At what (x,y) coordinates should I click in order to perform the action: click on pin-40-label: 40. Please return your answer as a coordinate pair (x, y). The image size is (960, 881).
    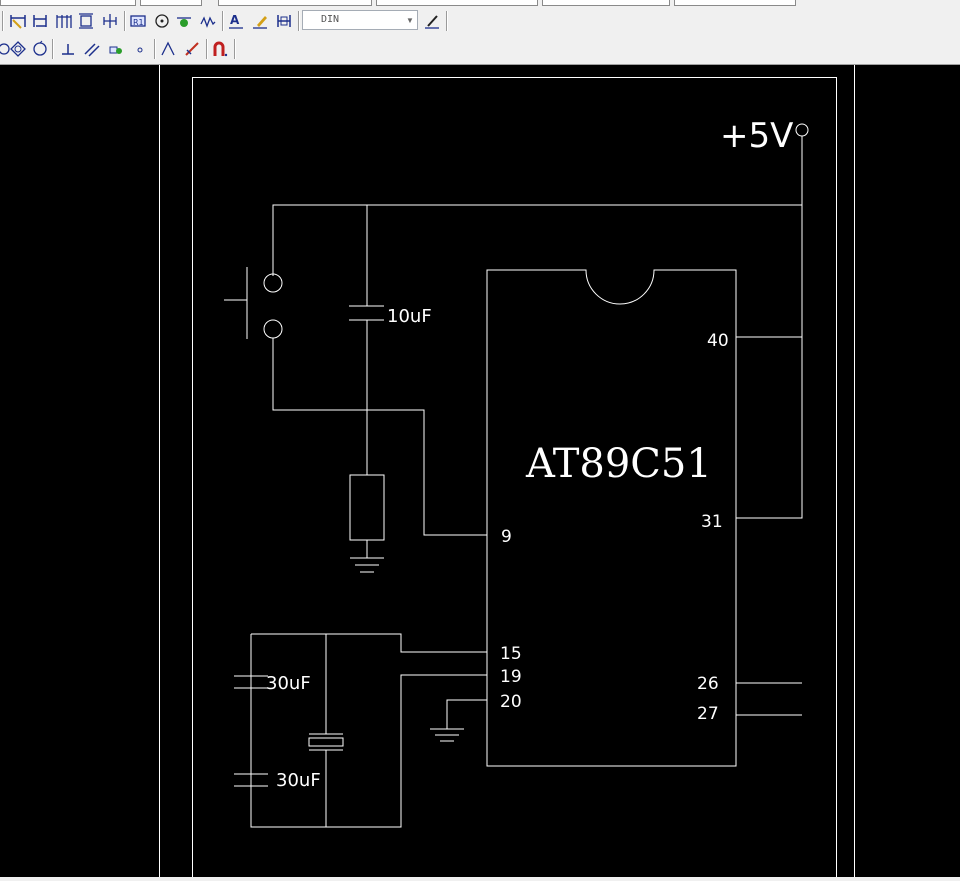
    Looking at the image, I should click on (718, 341).